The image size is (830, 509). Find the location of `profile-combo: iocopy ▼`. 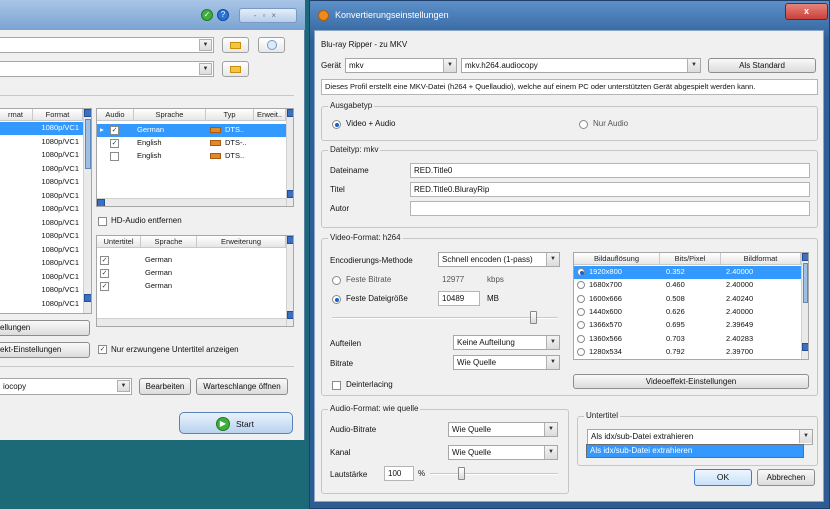

profile-combo: iocopy ▼ is located at coordinates (66, 386).